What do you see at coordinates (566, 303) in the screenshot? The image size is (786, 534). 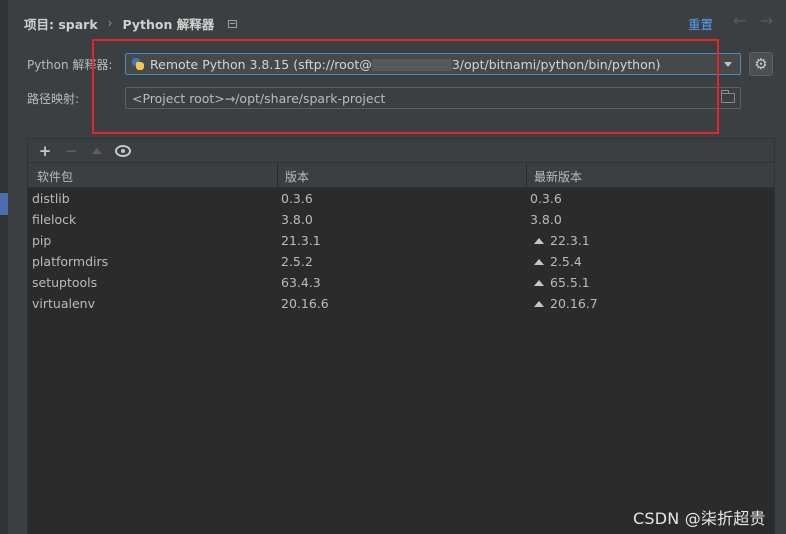 I see `package-latest: 20.16.7` at bounding box center [566, 303].